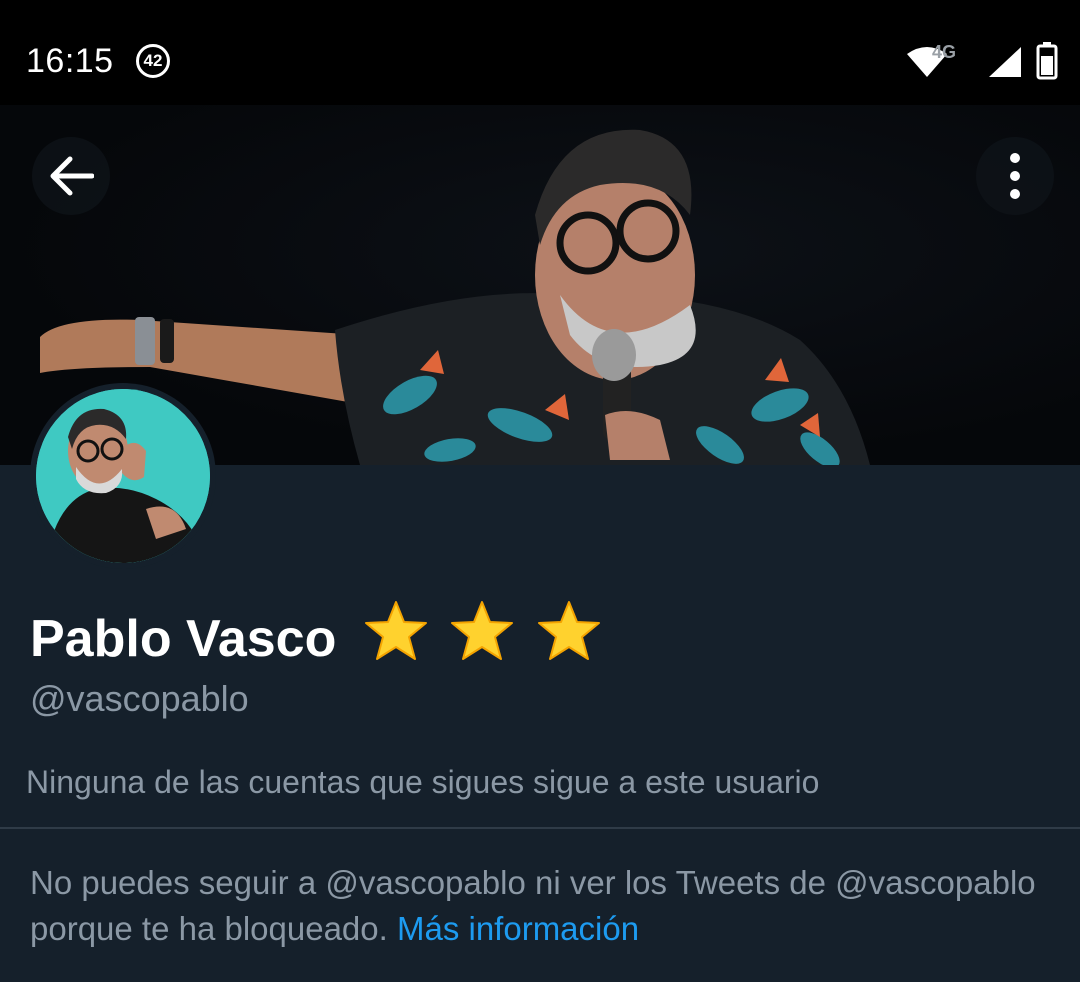  I want to click on profile-display-name: Pablo Vasco, so click(319, 637).